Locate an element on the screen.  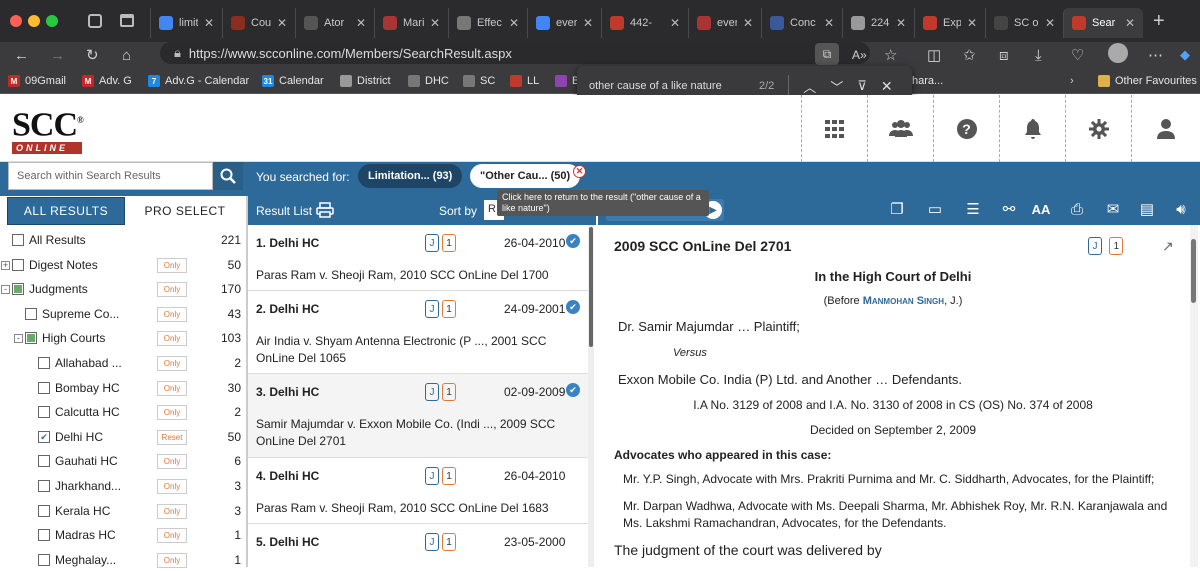
home-icon: ⌂ is located at coordinates (126, 55).